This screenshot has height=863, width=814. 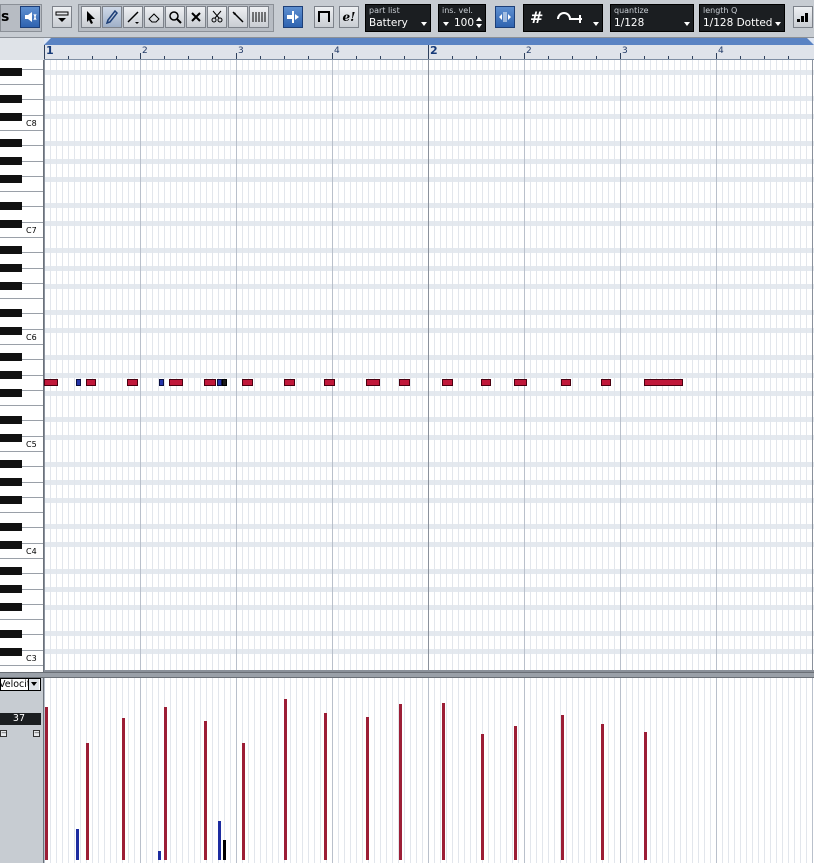 I want to click on zoom-tool-icon, so click(x=175, y=17).